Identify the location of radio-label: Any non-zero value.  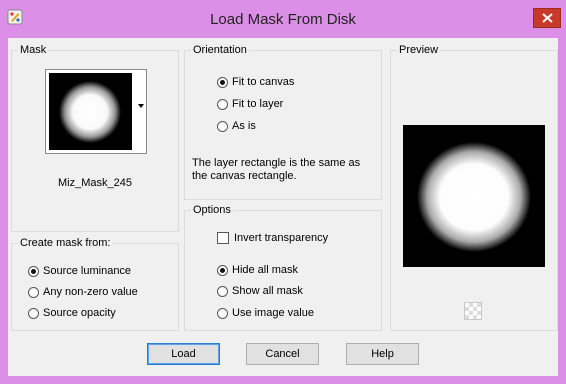
(90, 292).